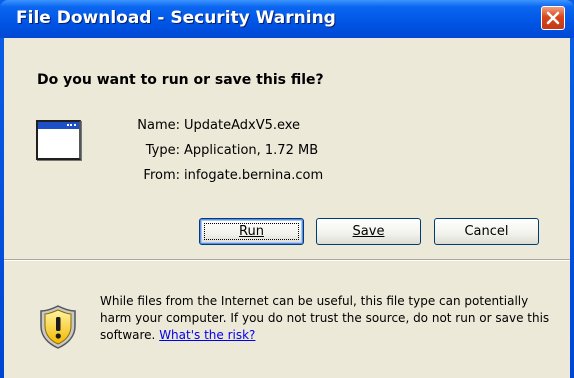 The width and height of the screenshot is (574, 378). I want to click on cancel-button-label: Cancel, so click(486, 231).